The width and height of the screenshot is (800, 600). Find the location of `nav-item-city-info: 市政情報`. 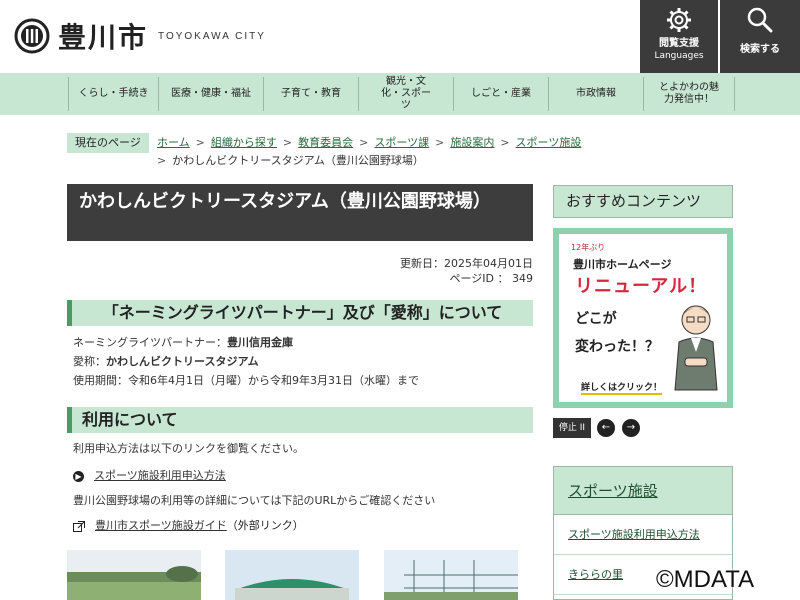

nav-item-city-info: 市政情報 is located at coordinates (595, 94).